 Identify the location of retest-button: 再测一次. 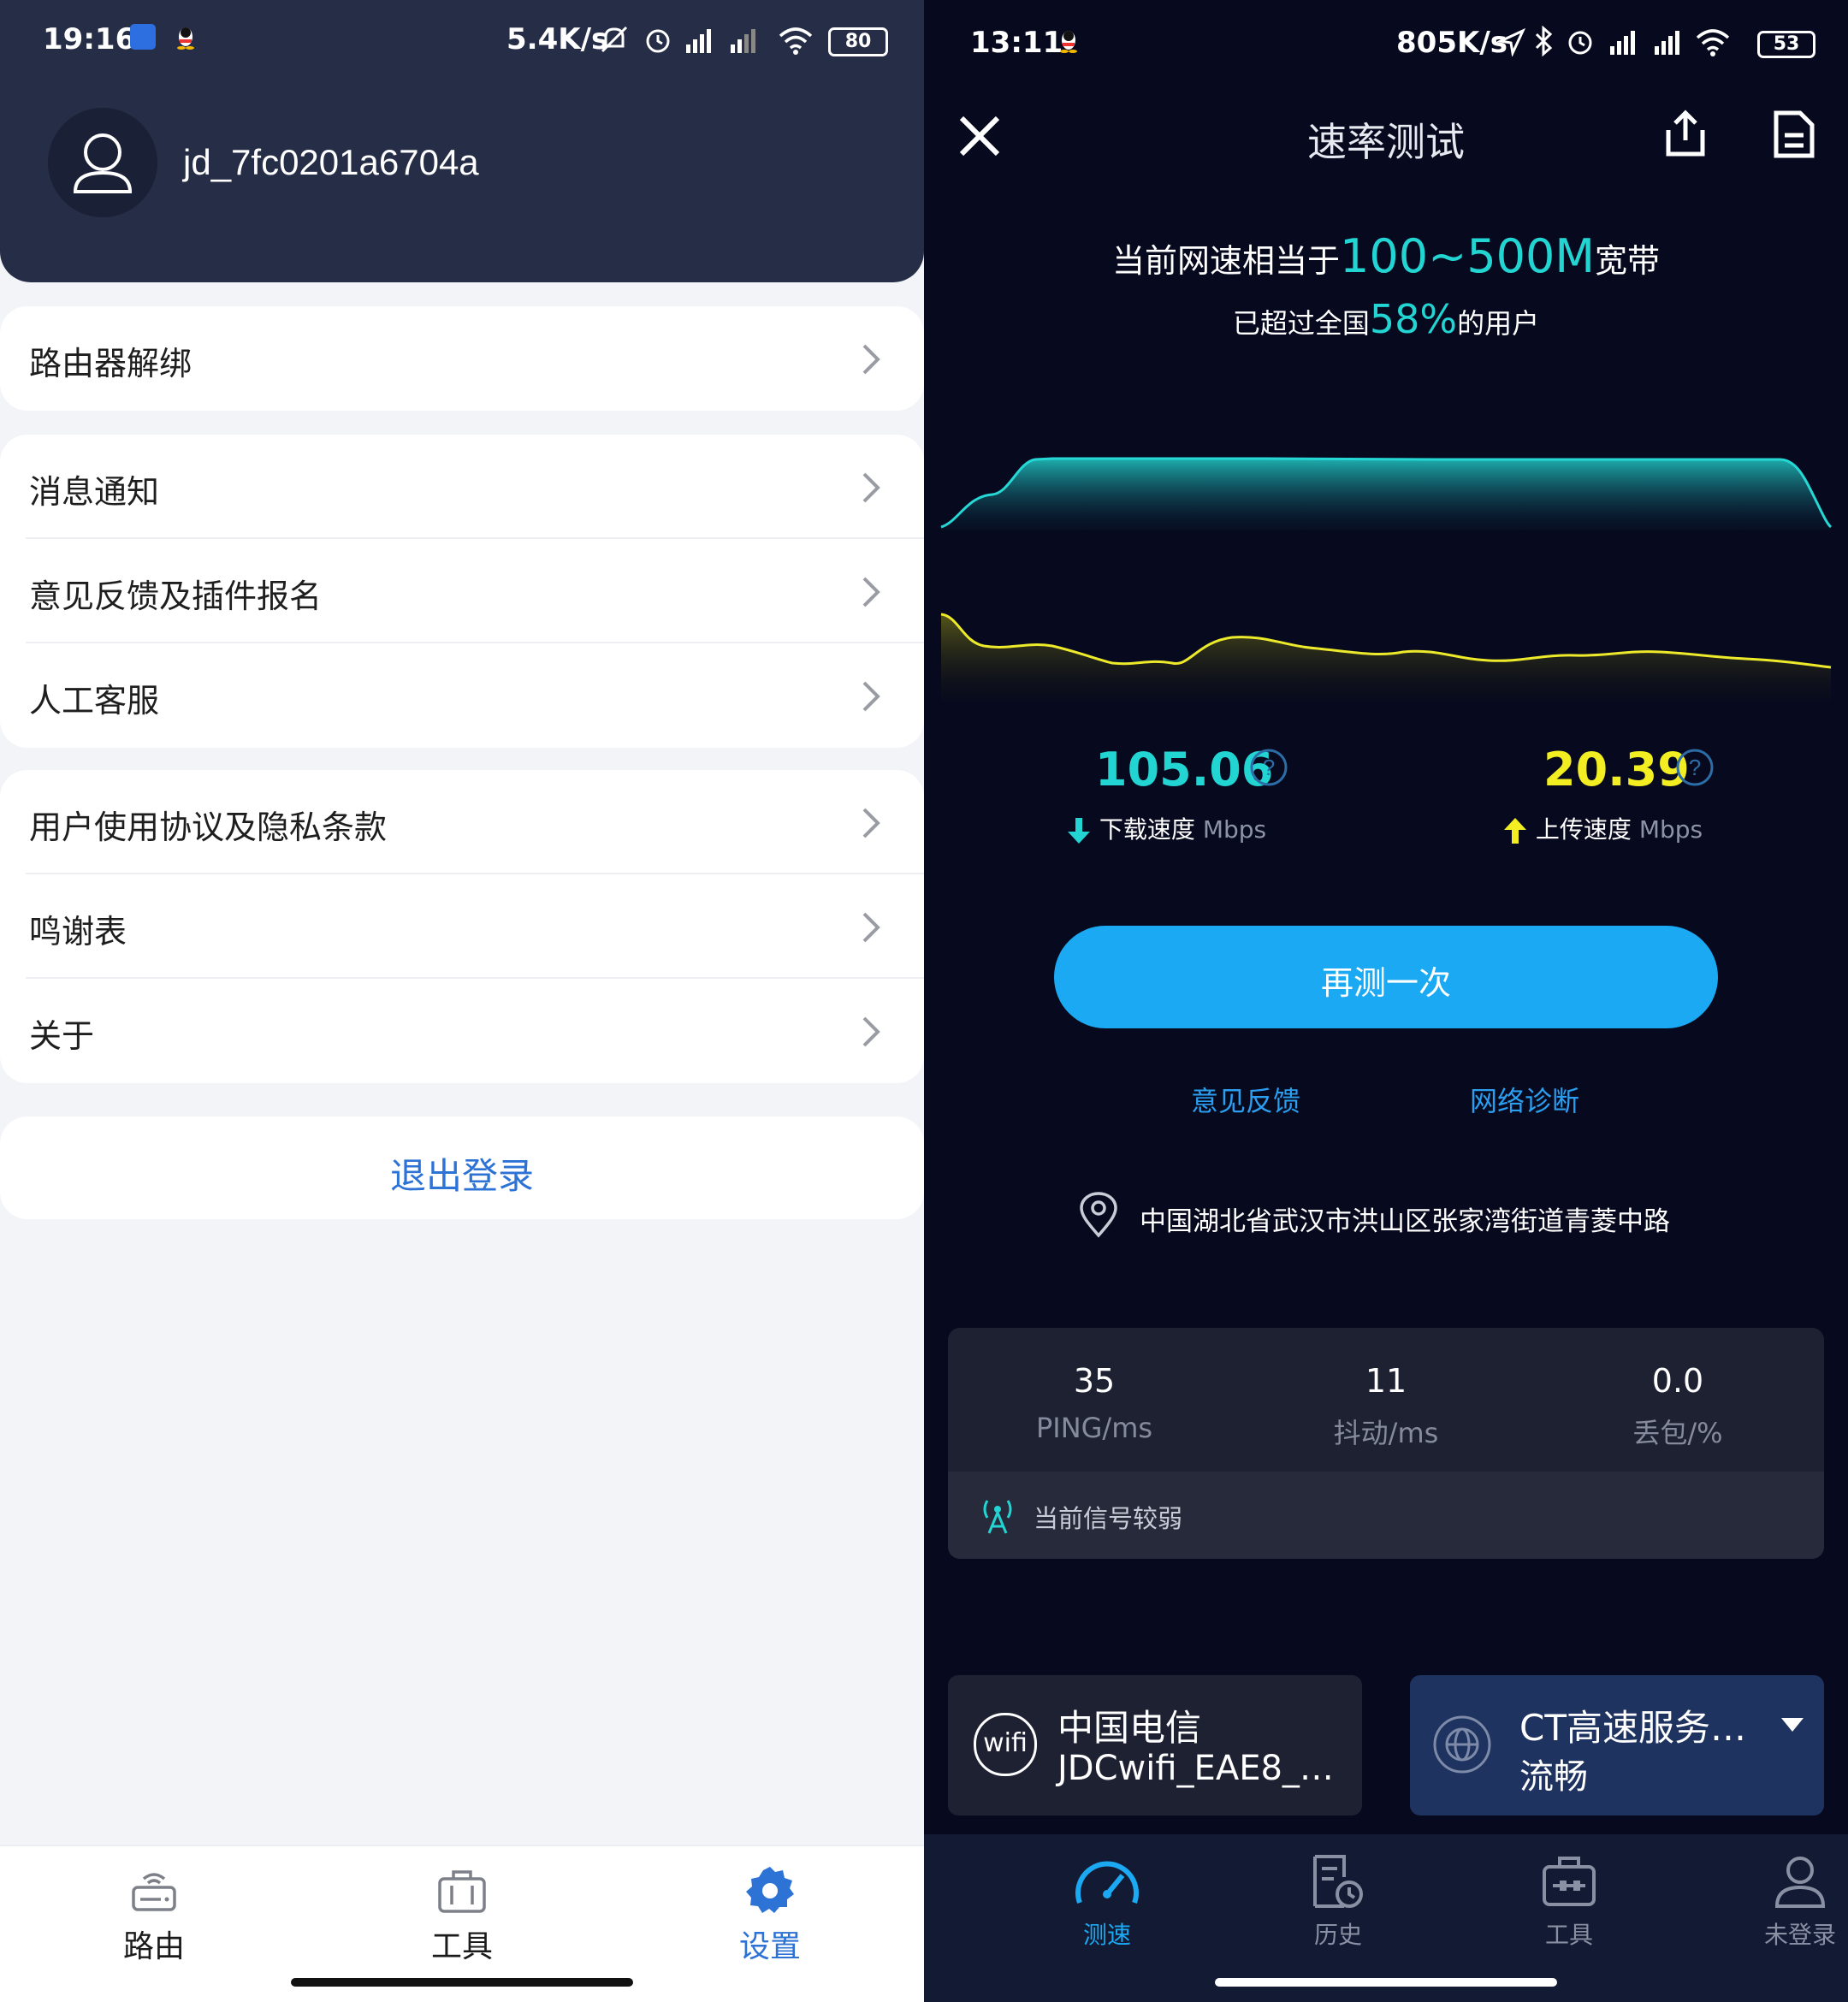
(1386, 977).